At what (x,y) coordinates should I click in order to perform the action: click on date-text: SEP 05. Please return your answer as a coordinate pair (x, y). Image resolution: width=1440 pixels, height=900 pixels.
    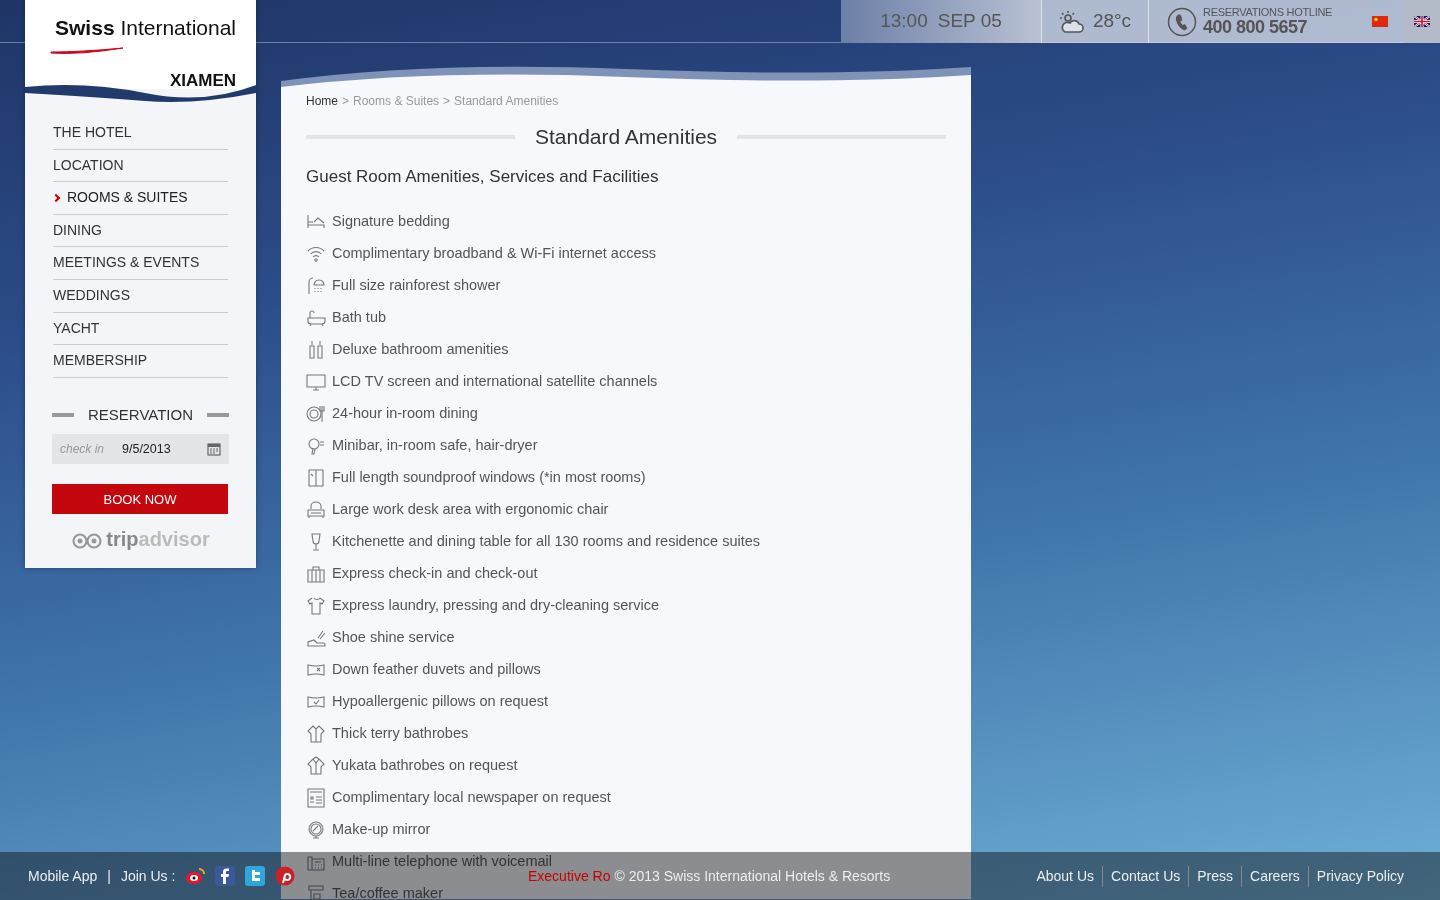
    Looking at the image, I should click on (969, 21).